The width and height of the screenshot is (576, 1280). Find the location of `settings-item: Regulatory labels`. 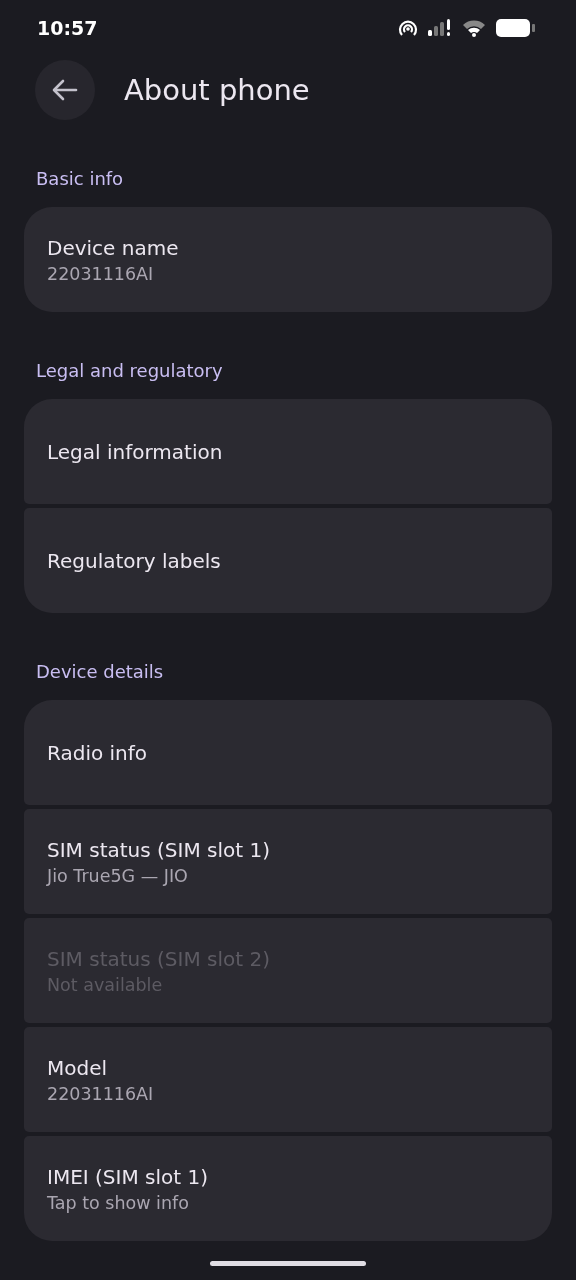

settings-item: Regulatory labels is located at coordinates (288, 560).